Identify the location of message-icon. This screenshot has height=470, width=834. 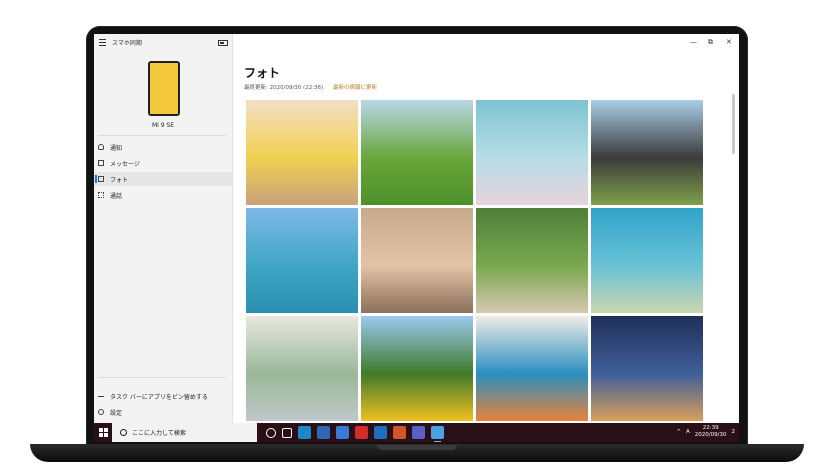
(101, 163).